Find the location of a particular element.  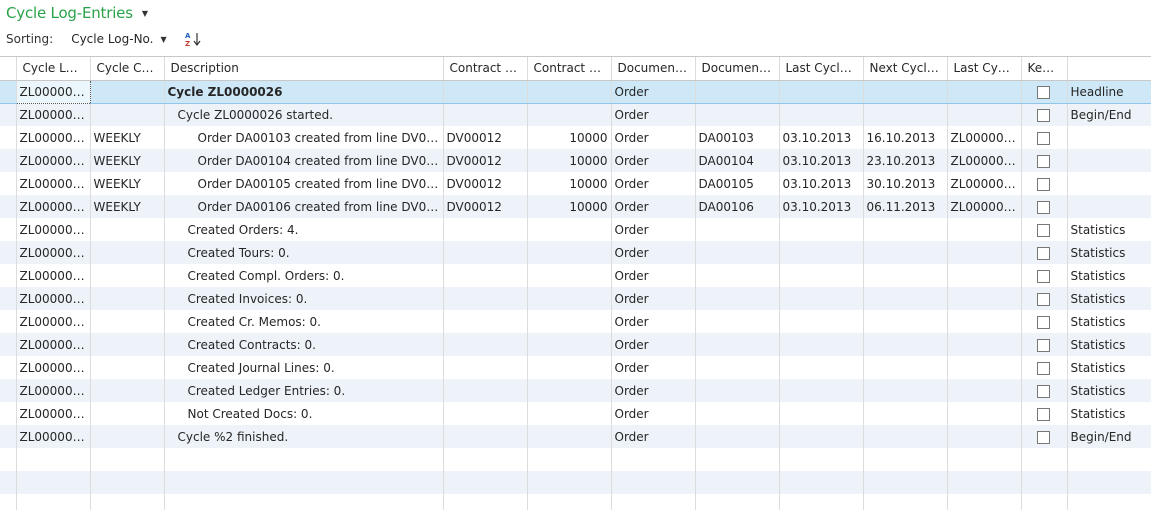

sorting-bar: Sorting: Cycle Log-No. ▼ A Z is located at coordinates (105, 39).